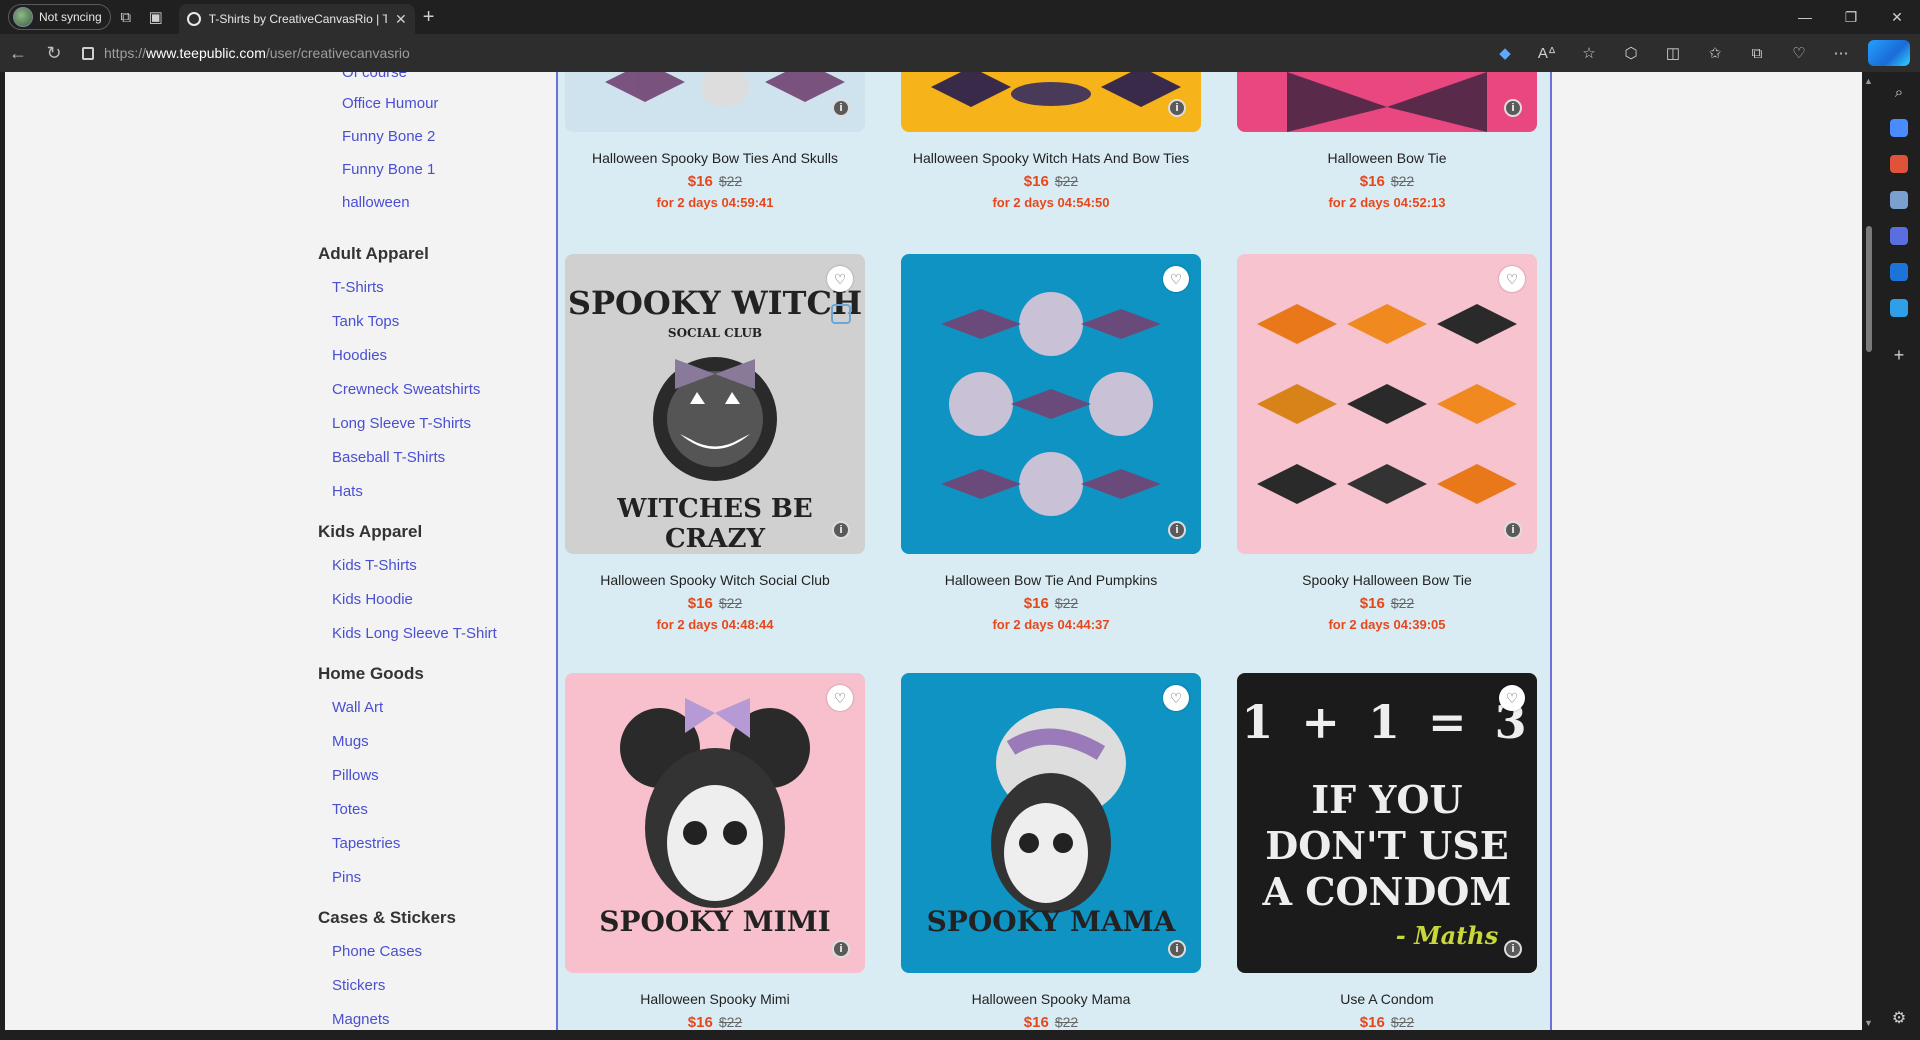 This screenshot has height=1040, width=1920. Describe the element at coordinates (1631, 53) in the screenshot. I see `extensions-icon: ⬡` at that location.